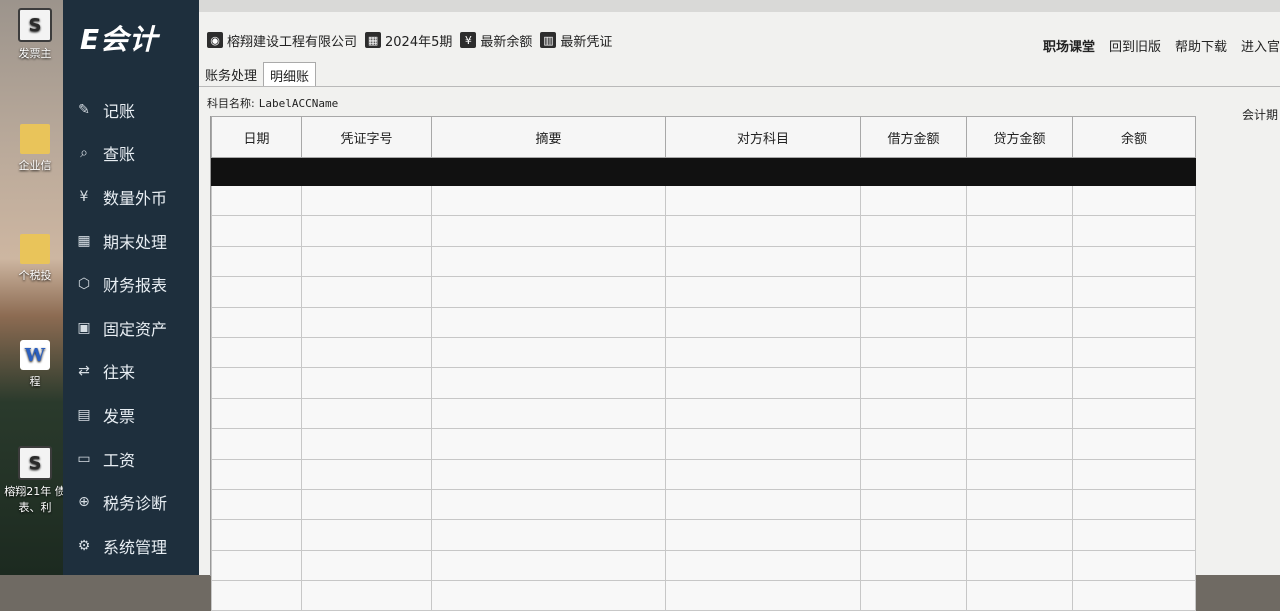  Describe the element at coordinates (137, 328) in the screenshot. I see `sidebar-item-fixed-assets: ▣ 固定资产` at that location.